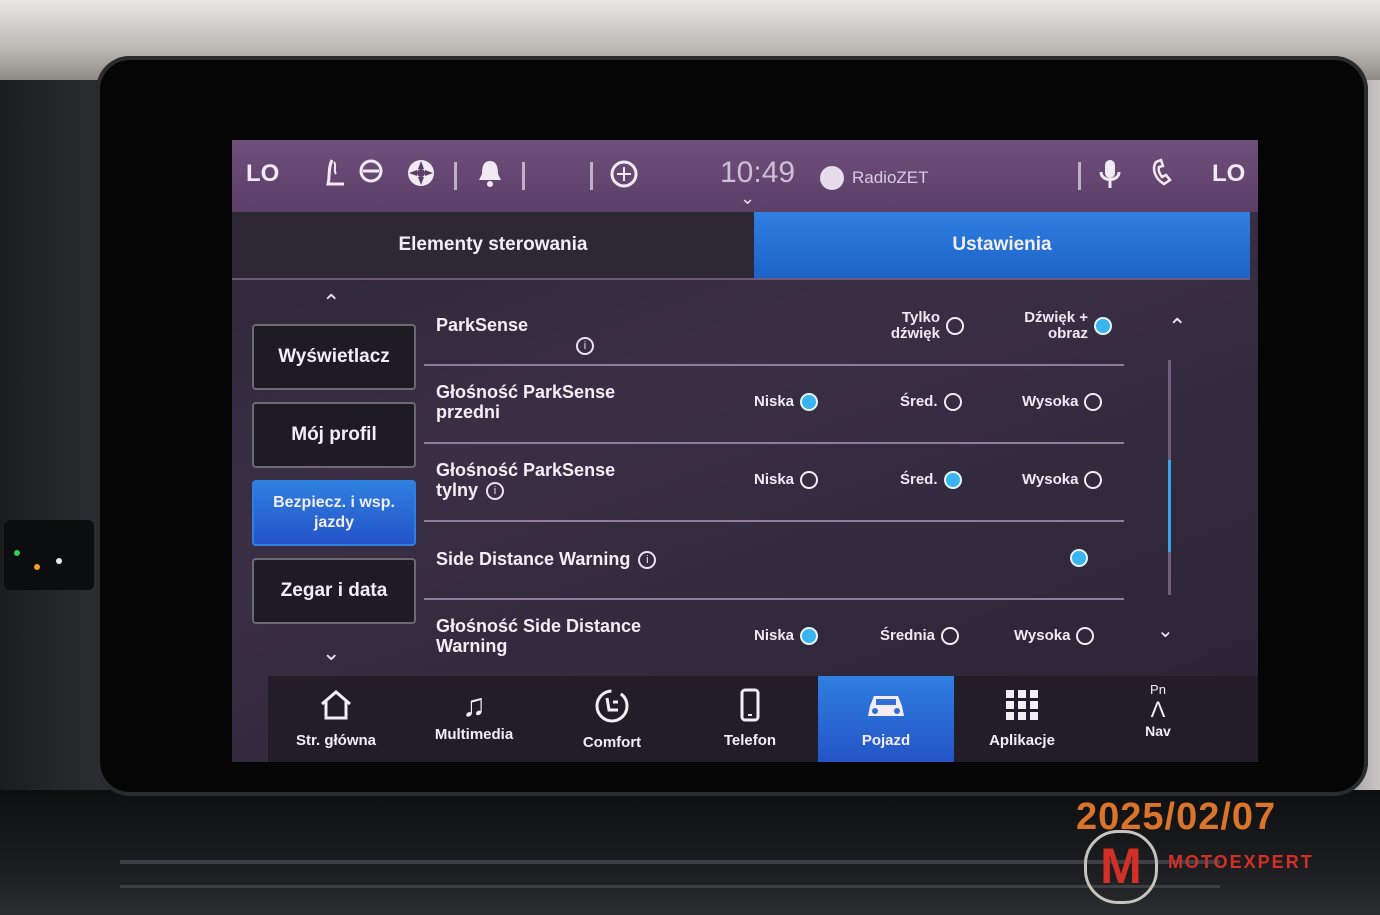  I want to click on chevron-up-icon: ⌃, so click(331, 303).